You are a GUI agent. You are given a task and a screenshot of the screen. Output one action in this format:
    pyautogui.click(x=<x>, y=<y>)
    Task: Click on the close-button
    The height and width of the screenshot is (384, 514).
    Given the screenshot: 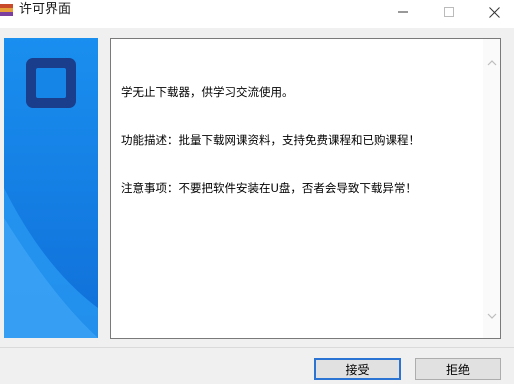 What is the action you would take?
    pyautogui.click(x=492, y=12)
    